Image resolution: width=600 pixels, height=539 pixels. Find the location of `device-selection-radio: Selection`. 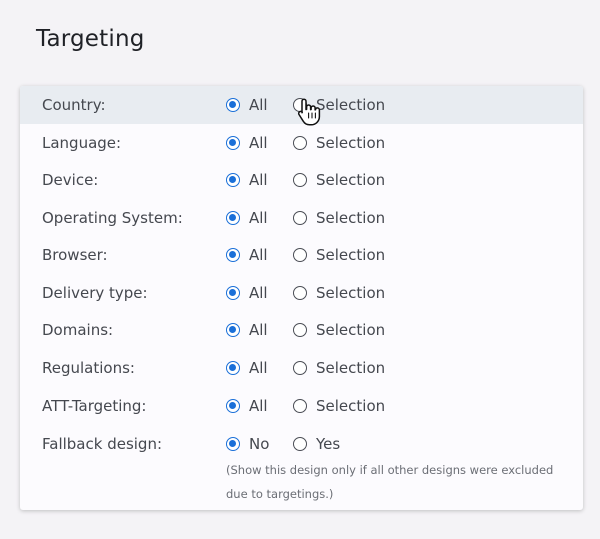

device-selection-radio: Selection is located at coordinates (339, 180).